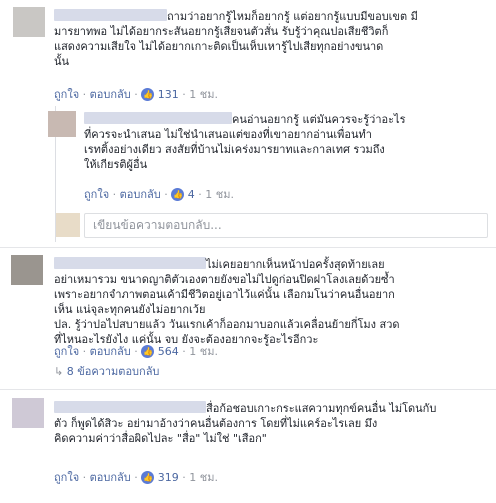  What do you see at coordinates (168, 477) in the screenshot?
I see `like-count: 319` at bounding box center [168, 477].